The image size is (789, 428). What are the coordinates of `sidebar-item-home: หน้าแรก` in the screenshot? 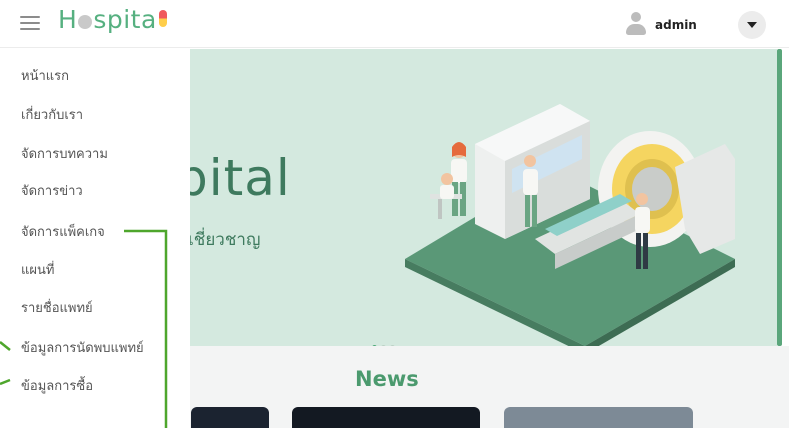 It's located at (45, 75).